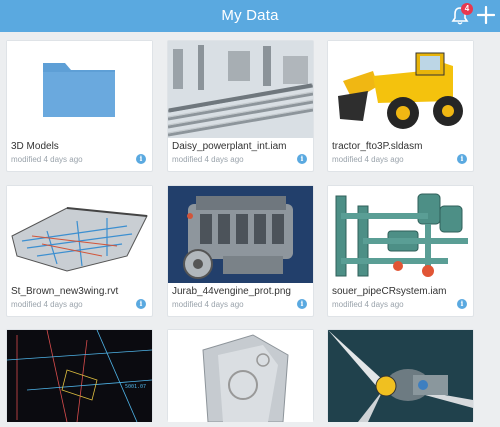 This screenshot has height=427, width=500. Describe the element at coordinates (229, 146) in the screenshot. I see `file-name: Daisy_powerplant_int.iam` at that location.